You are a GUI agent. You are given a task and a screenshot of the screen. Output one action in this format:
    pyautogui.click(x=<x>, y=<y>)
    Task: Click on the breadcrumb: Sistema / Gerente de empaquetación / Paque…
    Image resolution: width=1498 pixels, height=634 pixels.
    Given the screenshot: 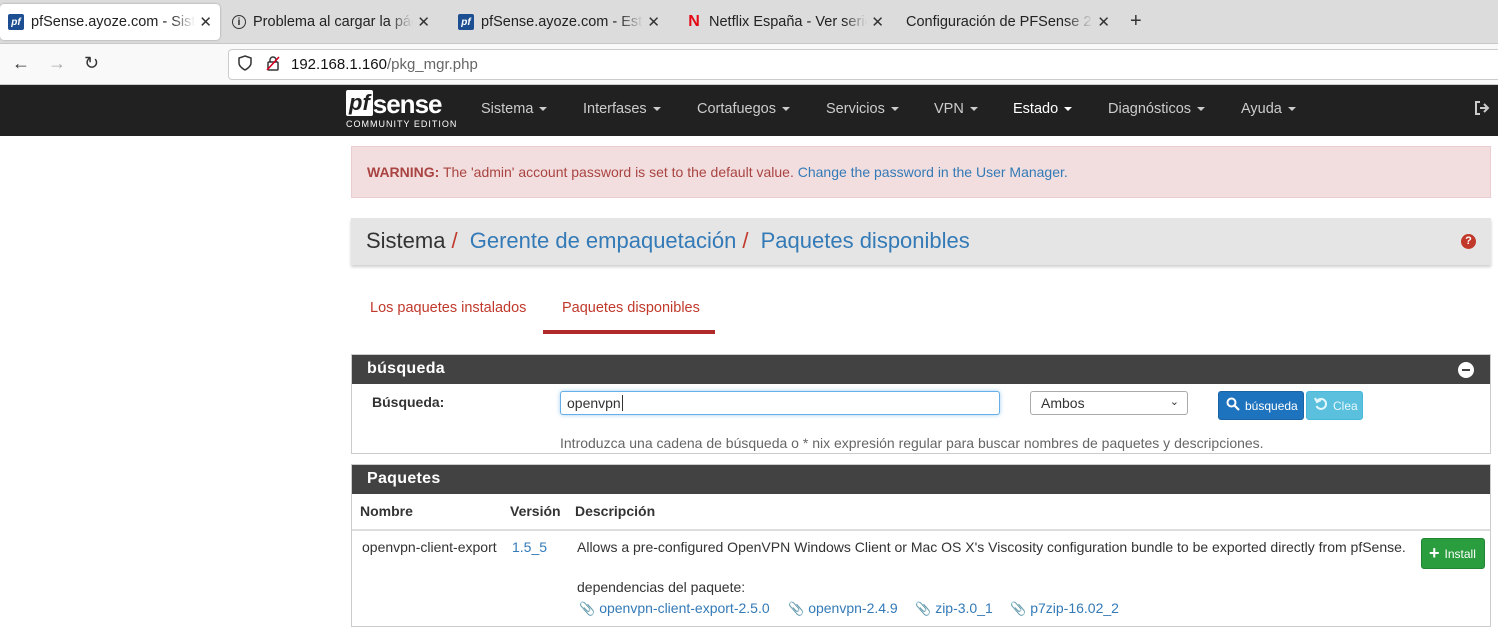 What is the action you would take?
    pyautogui.click(x=921, y=241)
    